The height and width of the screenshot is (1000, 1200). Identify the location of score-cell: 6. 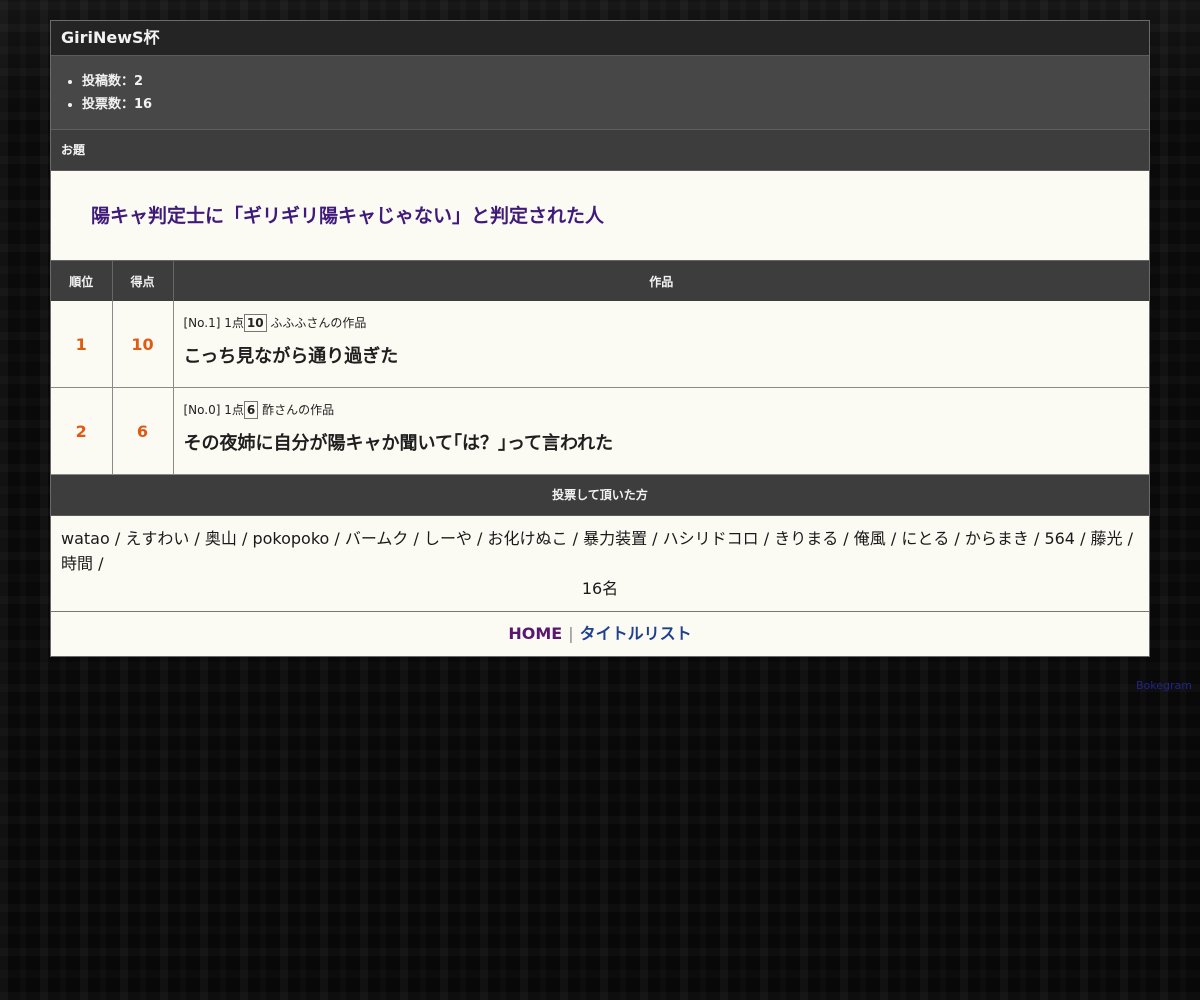
(143, 431).